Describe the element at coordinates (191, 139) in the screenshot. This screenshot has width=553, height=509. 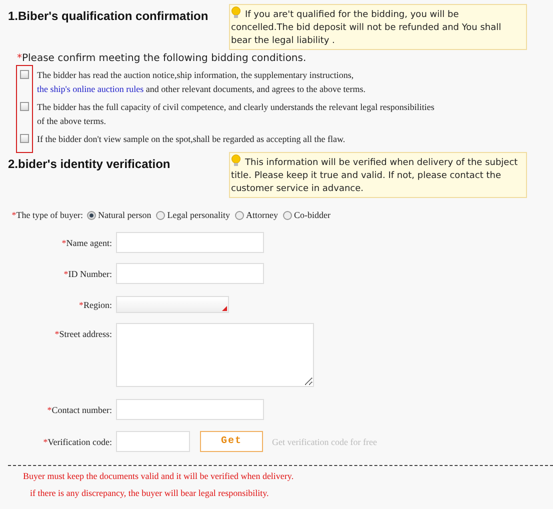
I see `condition-text: If the bidder don't view sample on the spot,shall be regarded as accepting all the flaw.` at that location.